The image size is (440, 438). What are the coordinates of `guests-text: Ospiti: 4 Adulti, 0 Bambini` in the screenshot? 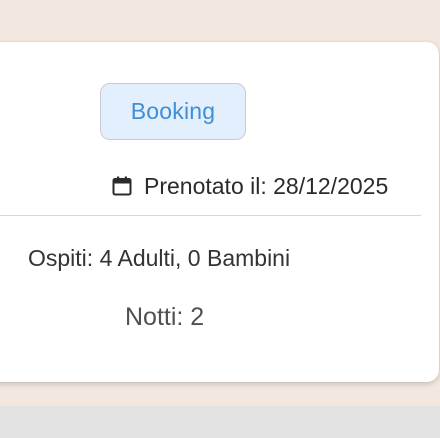 It's located at (159, 258).